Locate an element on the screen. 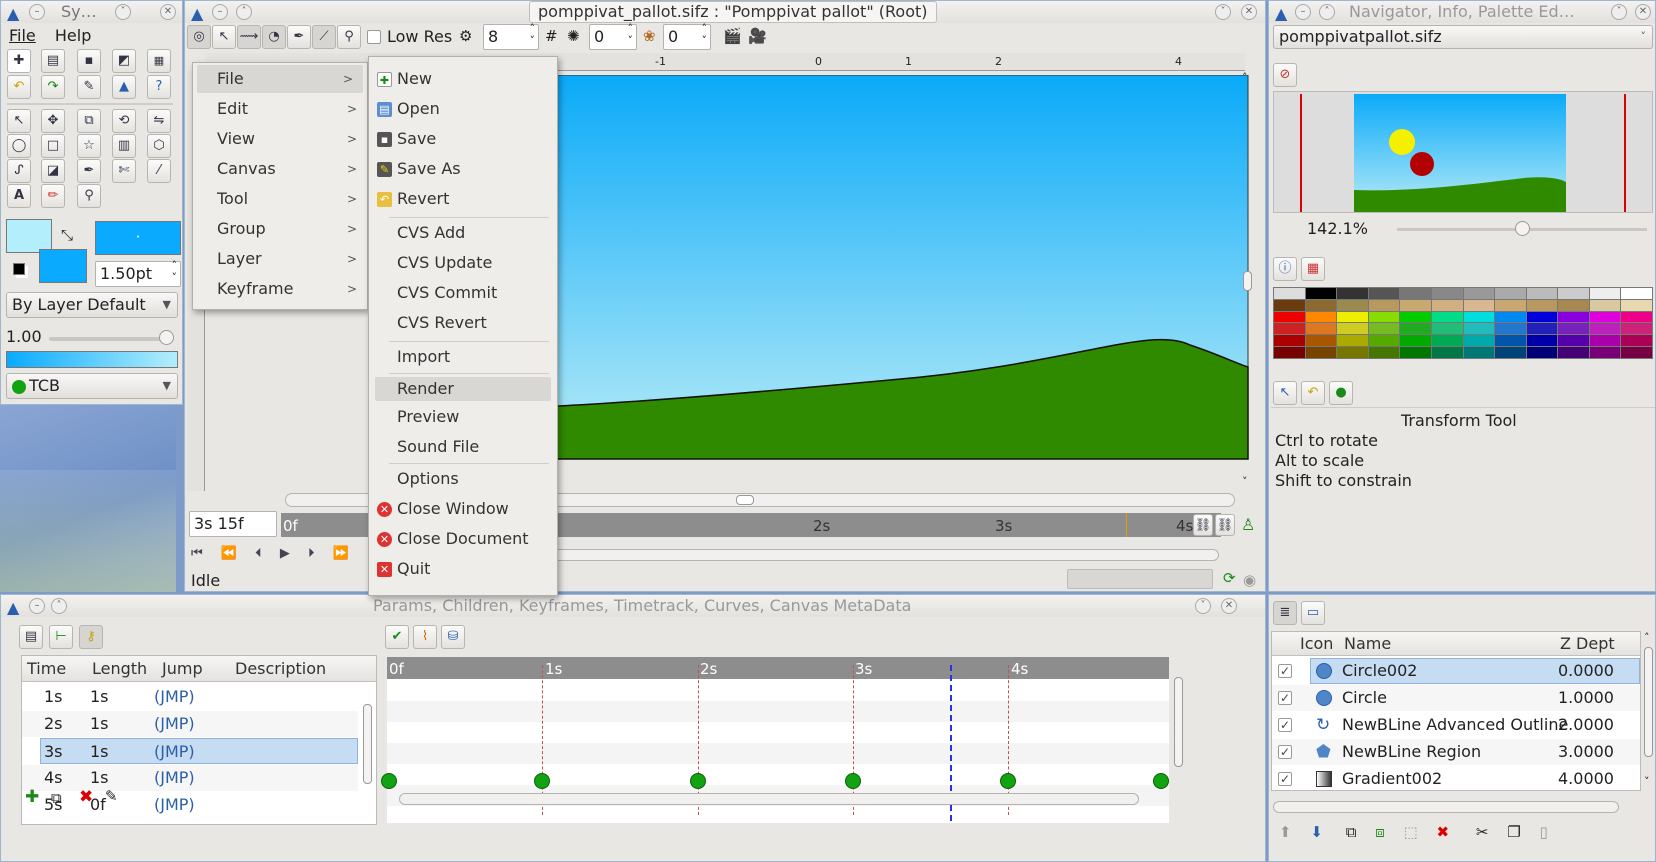  mirror-tool-icon: ⇋ is located at coordinates (159, 121).